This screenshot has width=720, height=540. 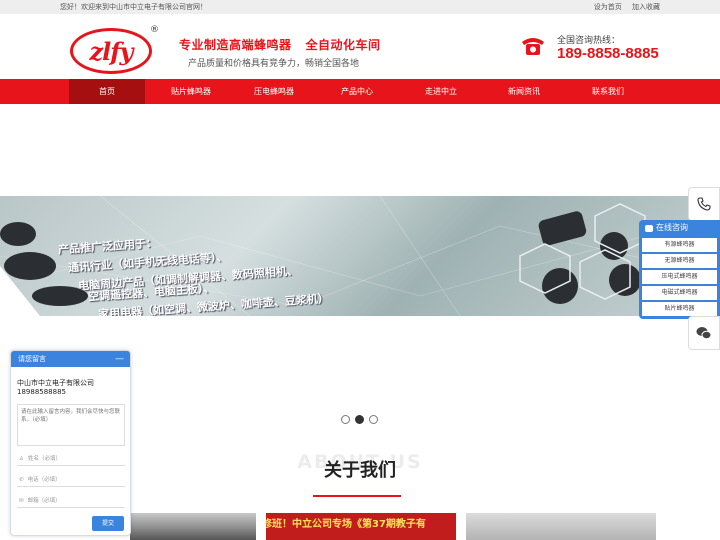 What do you see at coordinates (44, 501) in the screenshot?
I see `email-placeholder: 邮箱（必填）` at bounding box center [44, 501].